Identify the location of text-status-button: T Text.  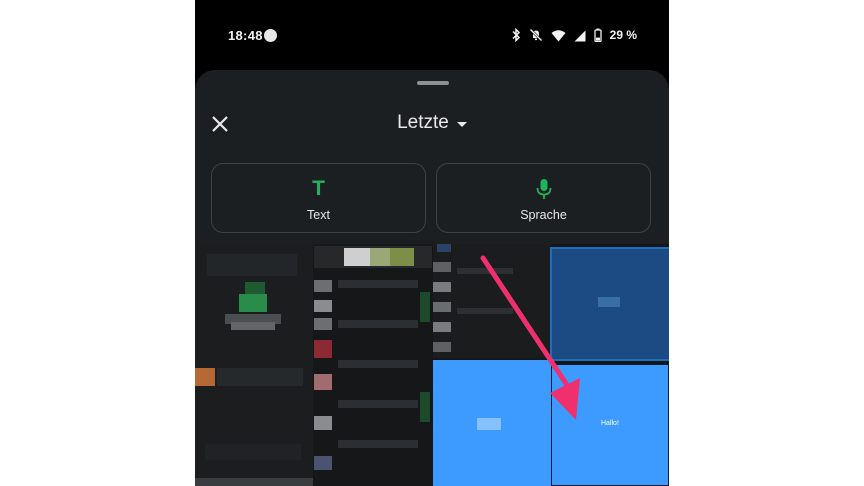
(318, 198).